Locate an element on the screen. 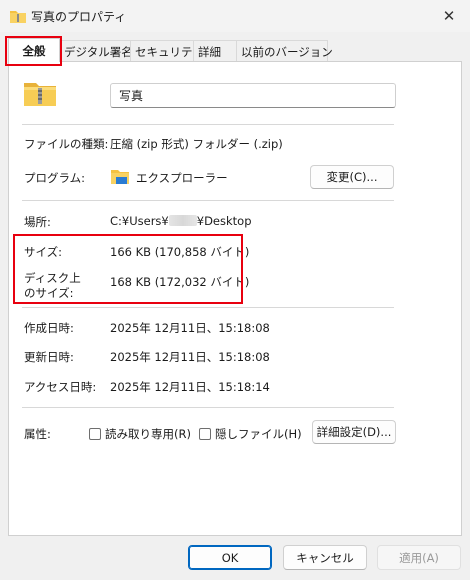 The image size is (470, 580). disk-size-label-line2: のサイズ: is located at coordinates (49, 293).